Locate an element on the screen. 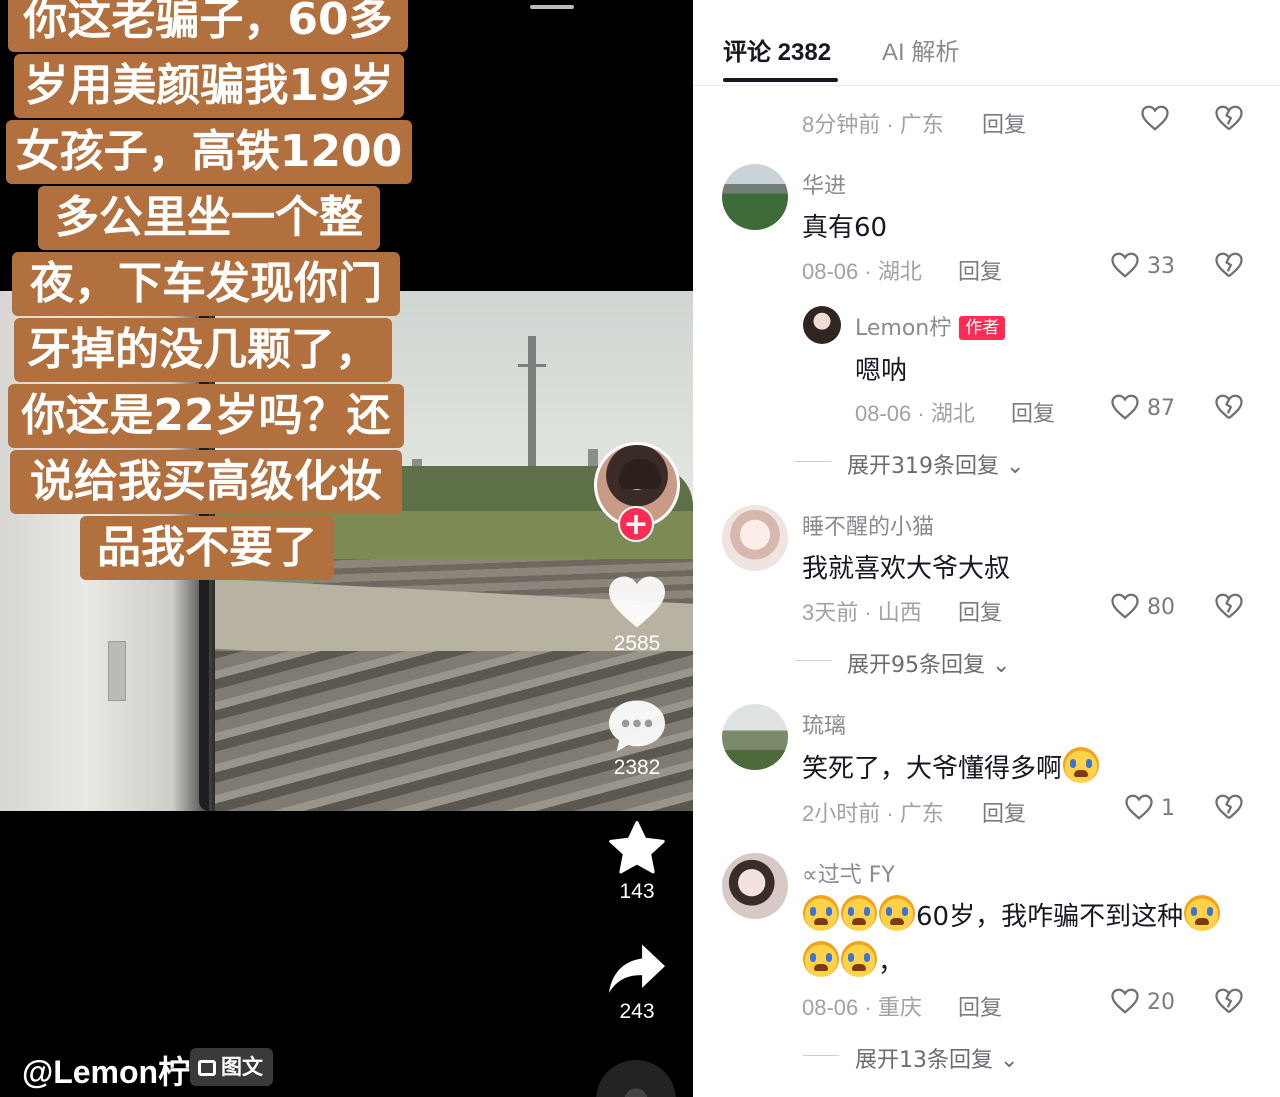 The width and height of the screenshot is (1280, 1097). reply-username: Lemon柠 作者 is located at coordinates (930, 326).